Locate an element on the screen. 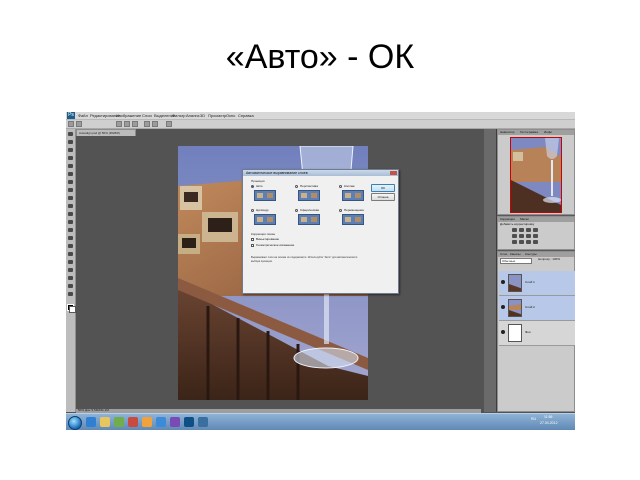 Image resolution: width=640 pixels, height=480 pixels. vibrance-icon is located at coordinates (514, 236).